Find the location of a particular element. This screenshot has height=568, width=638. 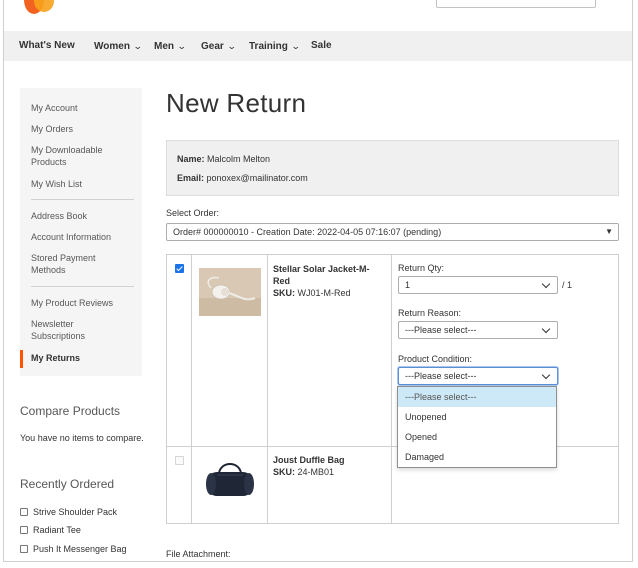

return-qty-select: 1 is located at coordinates (478, 285).